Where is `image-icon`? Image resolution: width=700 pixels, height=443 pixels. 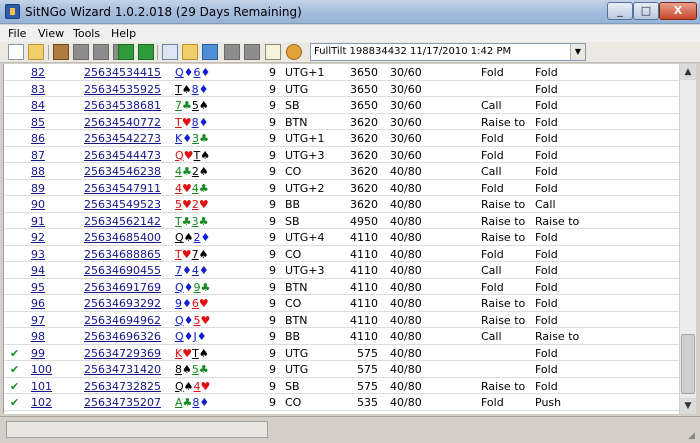 image-icon is located at coordinates (210, 52).